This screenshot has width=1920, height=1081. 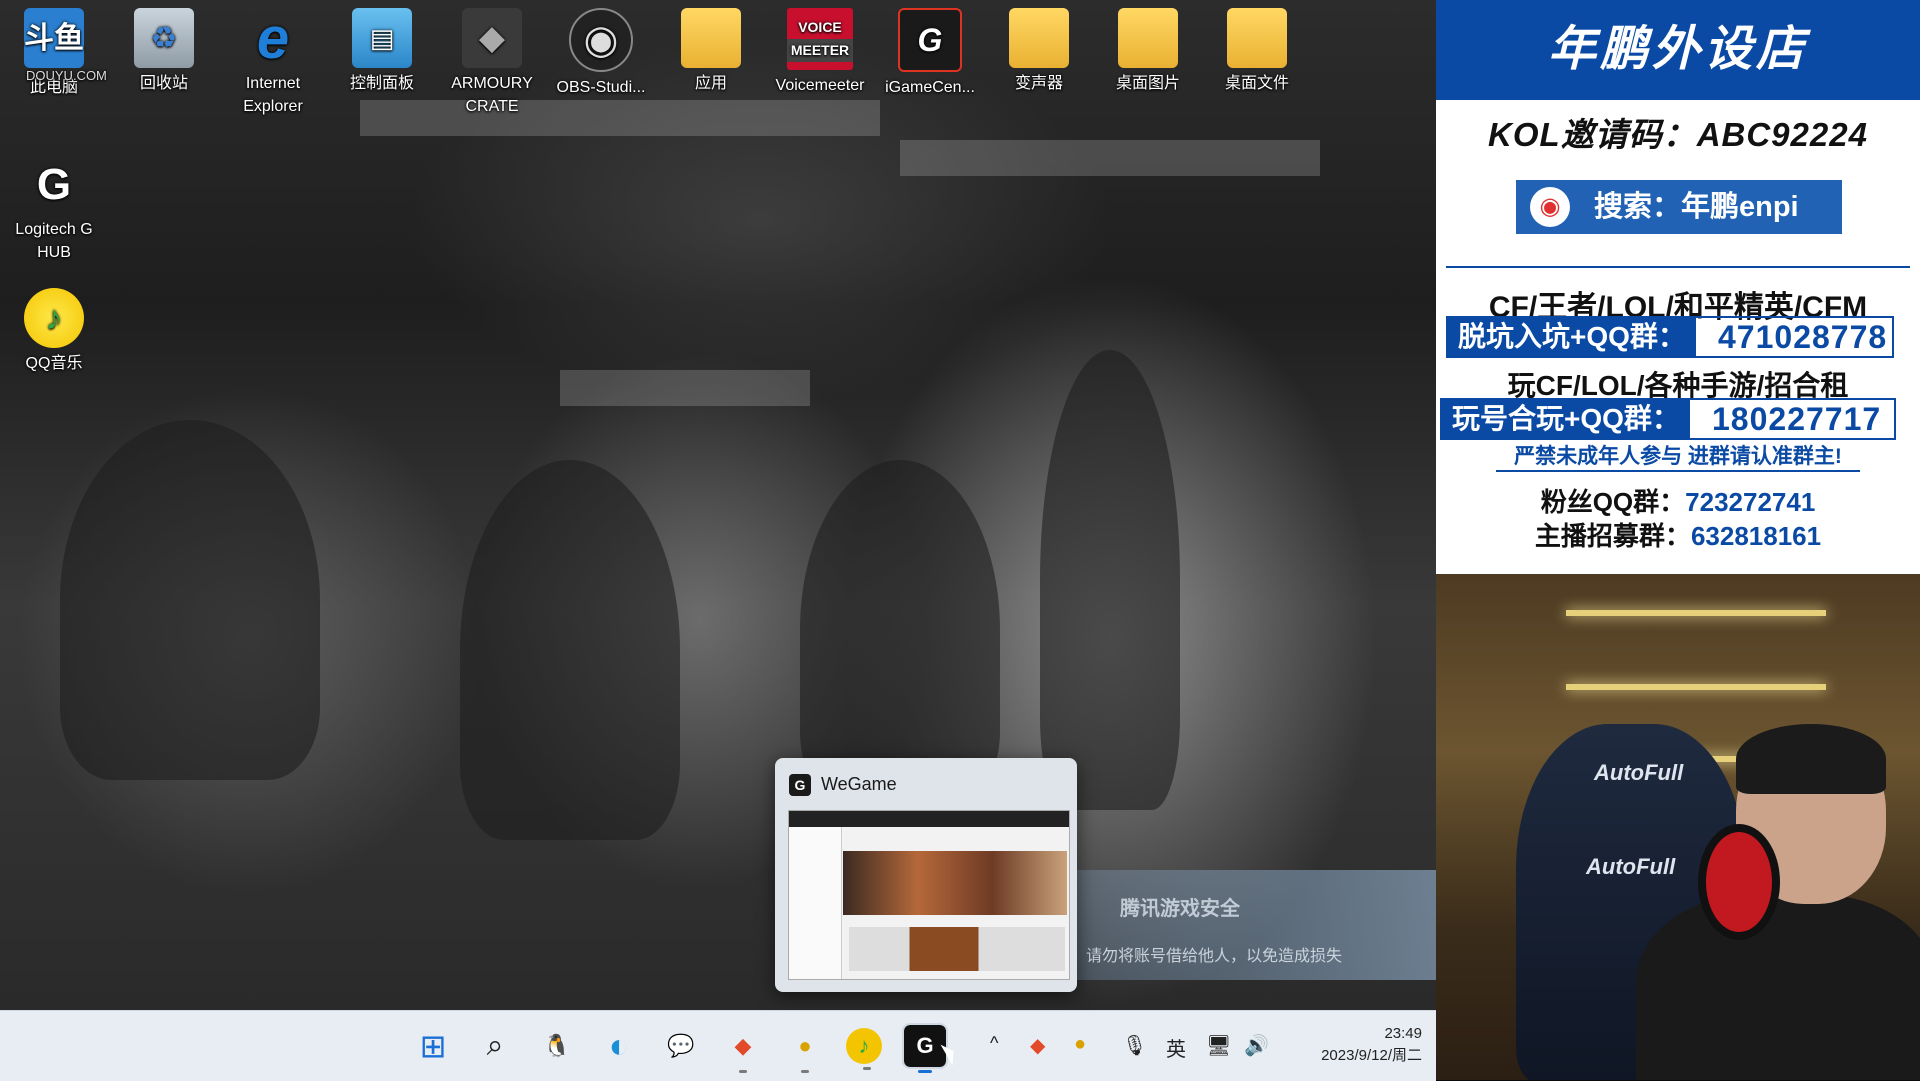 I want to click on wallpaper-window-row, so click(x=620, y=118).